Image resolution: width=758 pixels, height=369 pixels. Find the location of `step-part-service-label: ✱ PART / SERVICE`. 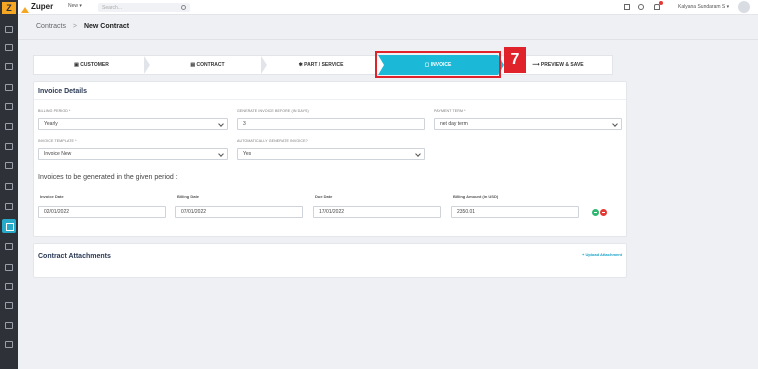

step-part-service-label: ✱ PART / SERVICE is located at coordinates (321, 65).